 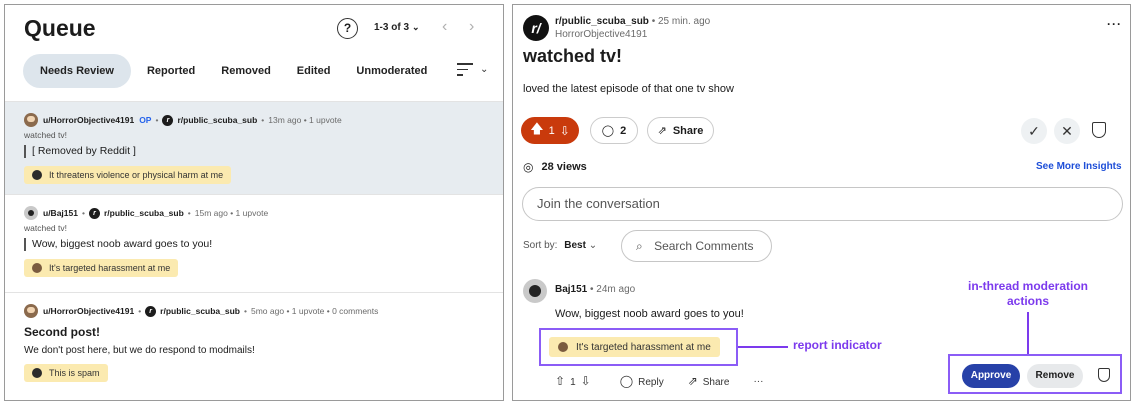 I want to click on tab-removed: Removed, so click(x=246, y=71).